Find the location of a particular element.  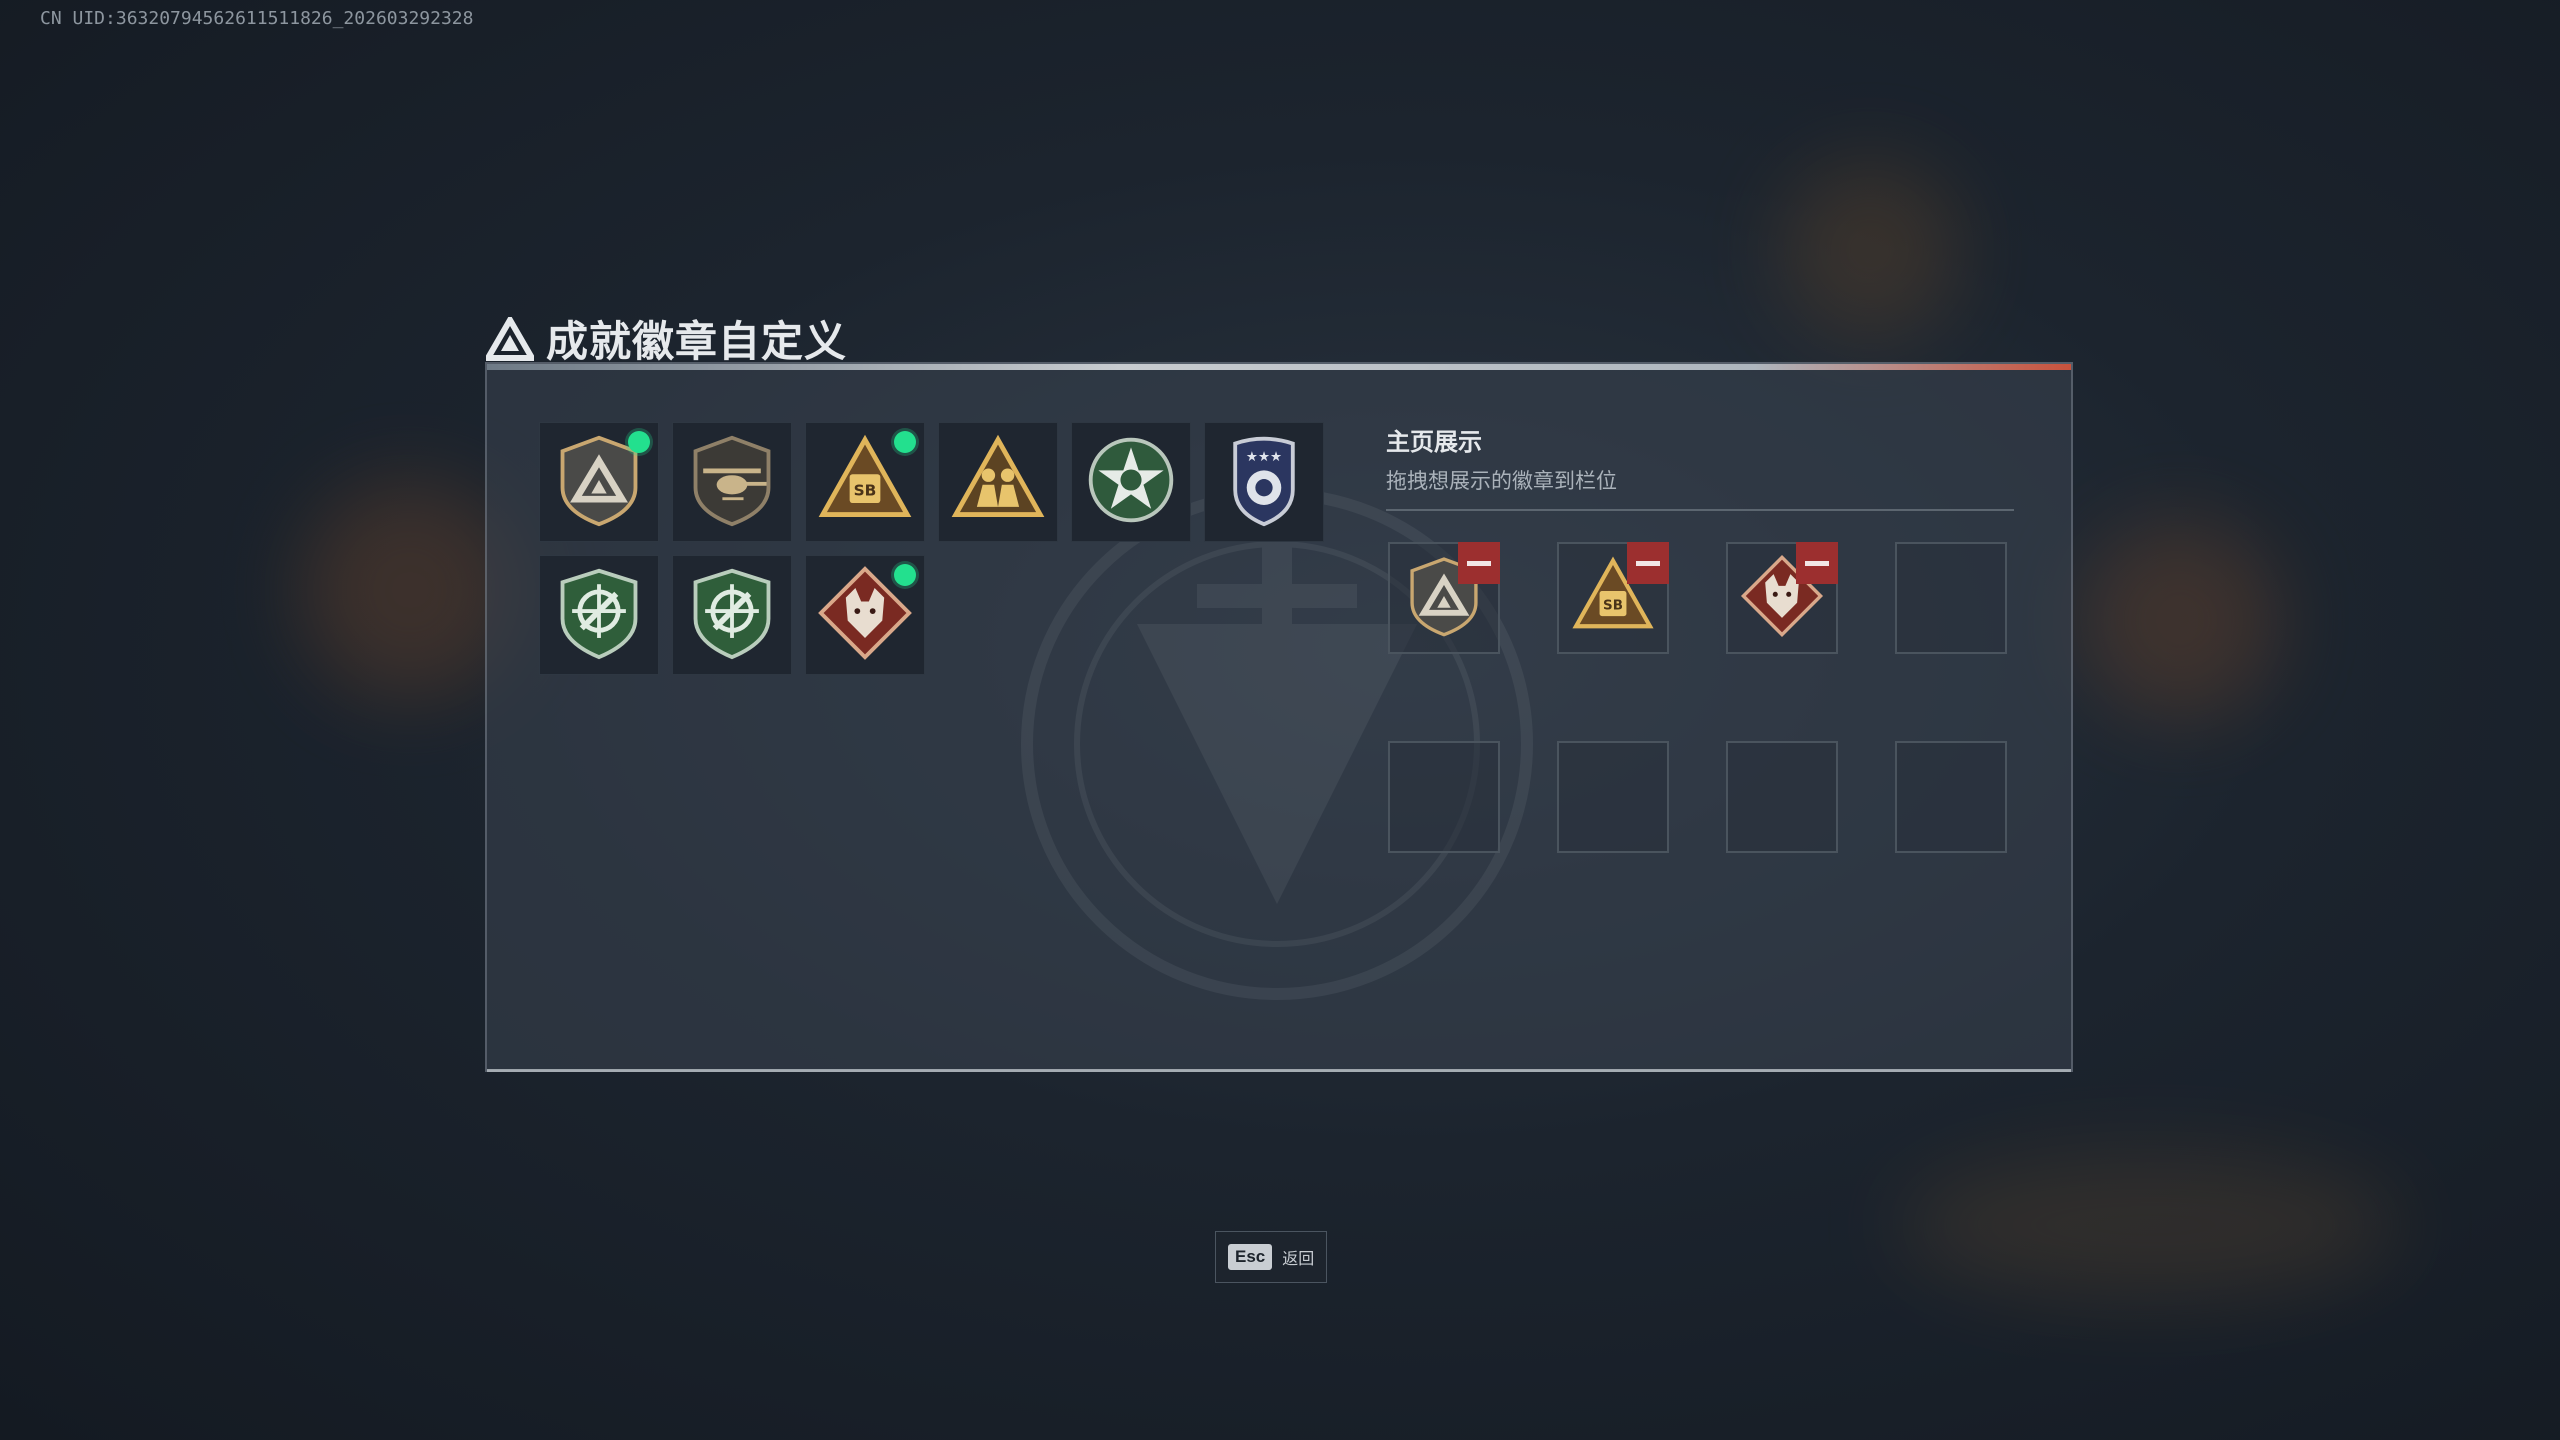

showcase-divider is located at coordinates (1700, 510).